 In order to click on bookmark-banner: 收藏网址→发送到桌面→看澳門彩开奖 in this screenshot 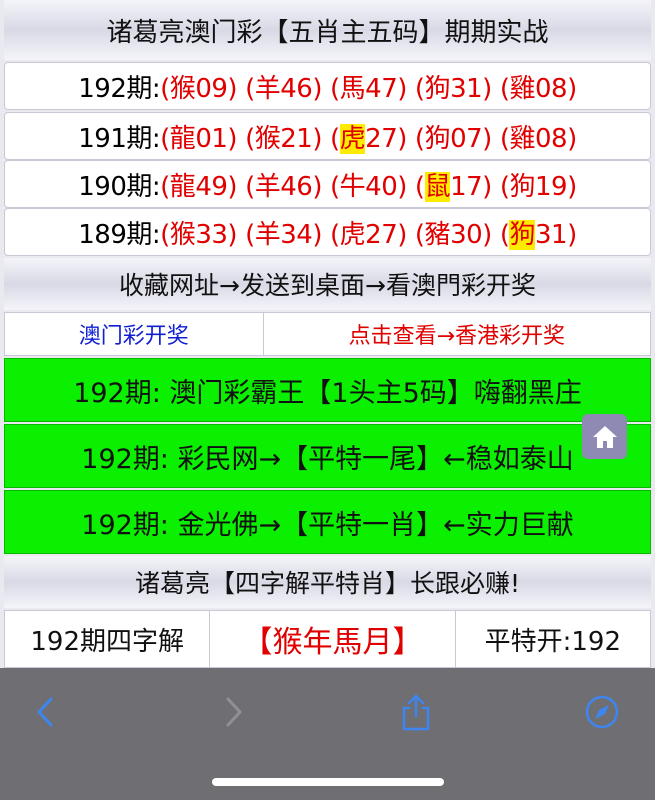, I will do `click(327, 284)`.